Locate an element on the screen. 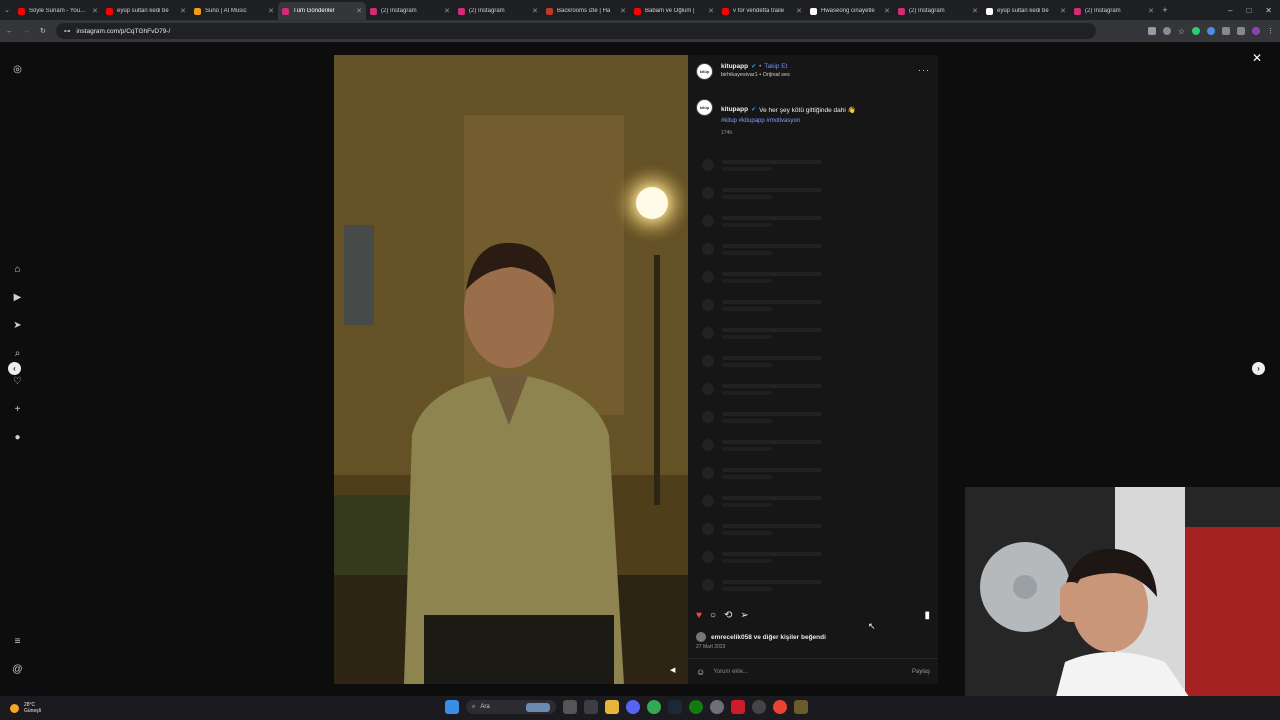  chrome-profile-icon is located at coordinates (780, 707).